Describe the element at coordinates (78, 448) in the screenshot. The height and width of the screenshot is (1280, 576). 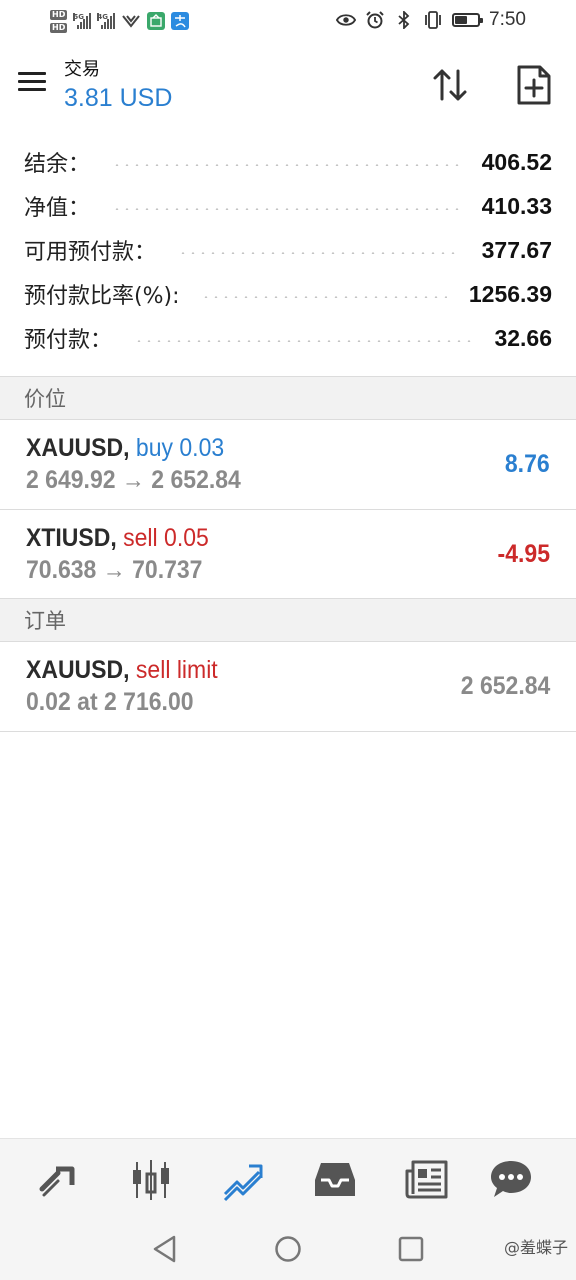
I see `position-symbol: XAUUSD,` at that location.